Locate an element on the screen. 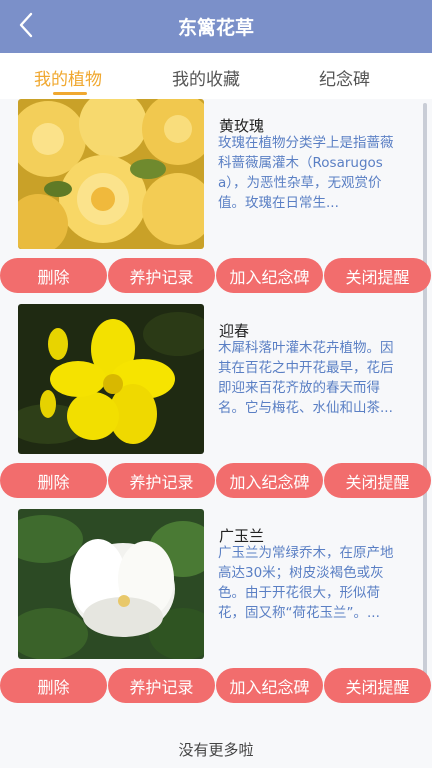 Image resolution: width=432 pixels, height=768 pixels. plant-image-yellow-rose is located at coordinates (111, 174).